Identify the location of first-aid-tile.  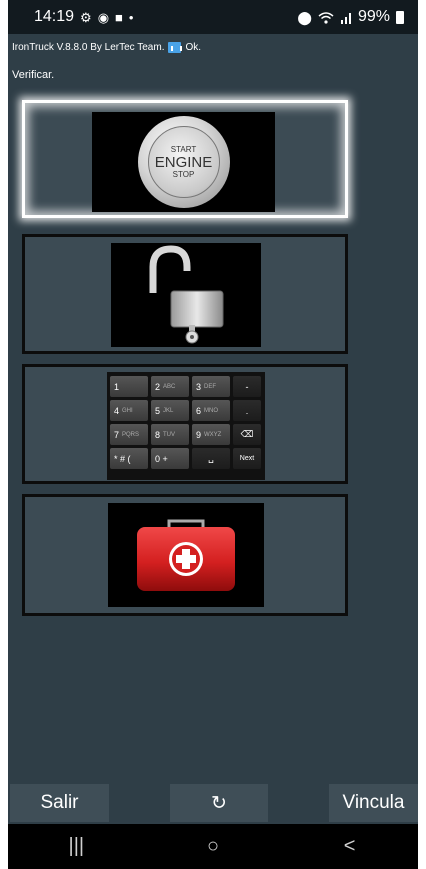
(185, 555).